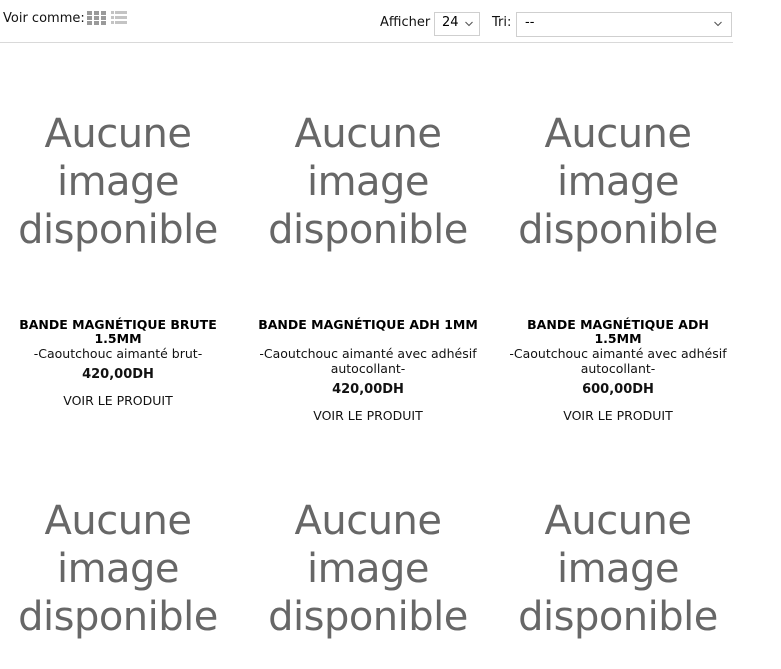 This screenshot has width=781, height=669. Describe the element at coordinates (118, 332) in the screenshot. I see `product-name: BANDE MAGNÉTIQUE BRUTE 1.5MM` at that location.